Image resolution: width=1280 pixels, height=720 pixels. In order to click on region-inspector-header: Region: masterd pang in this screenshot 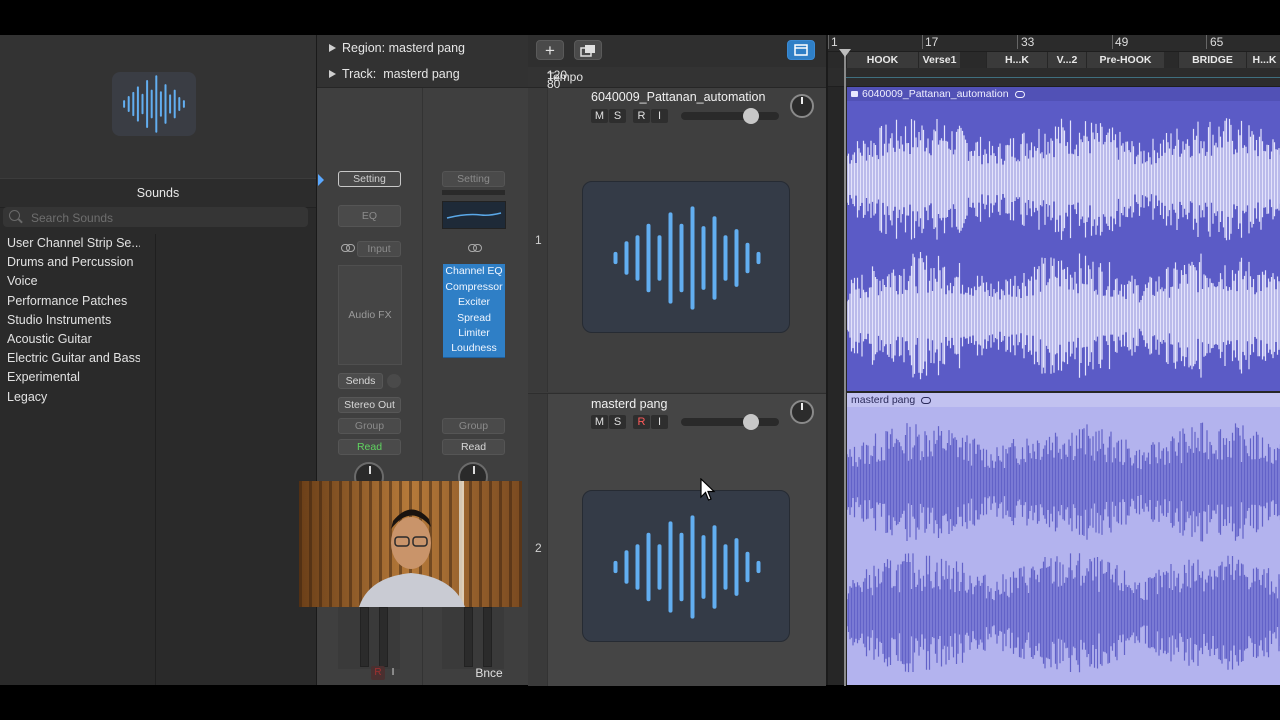, I will do `click(422, 48)`.